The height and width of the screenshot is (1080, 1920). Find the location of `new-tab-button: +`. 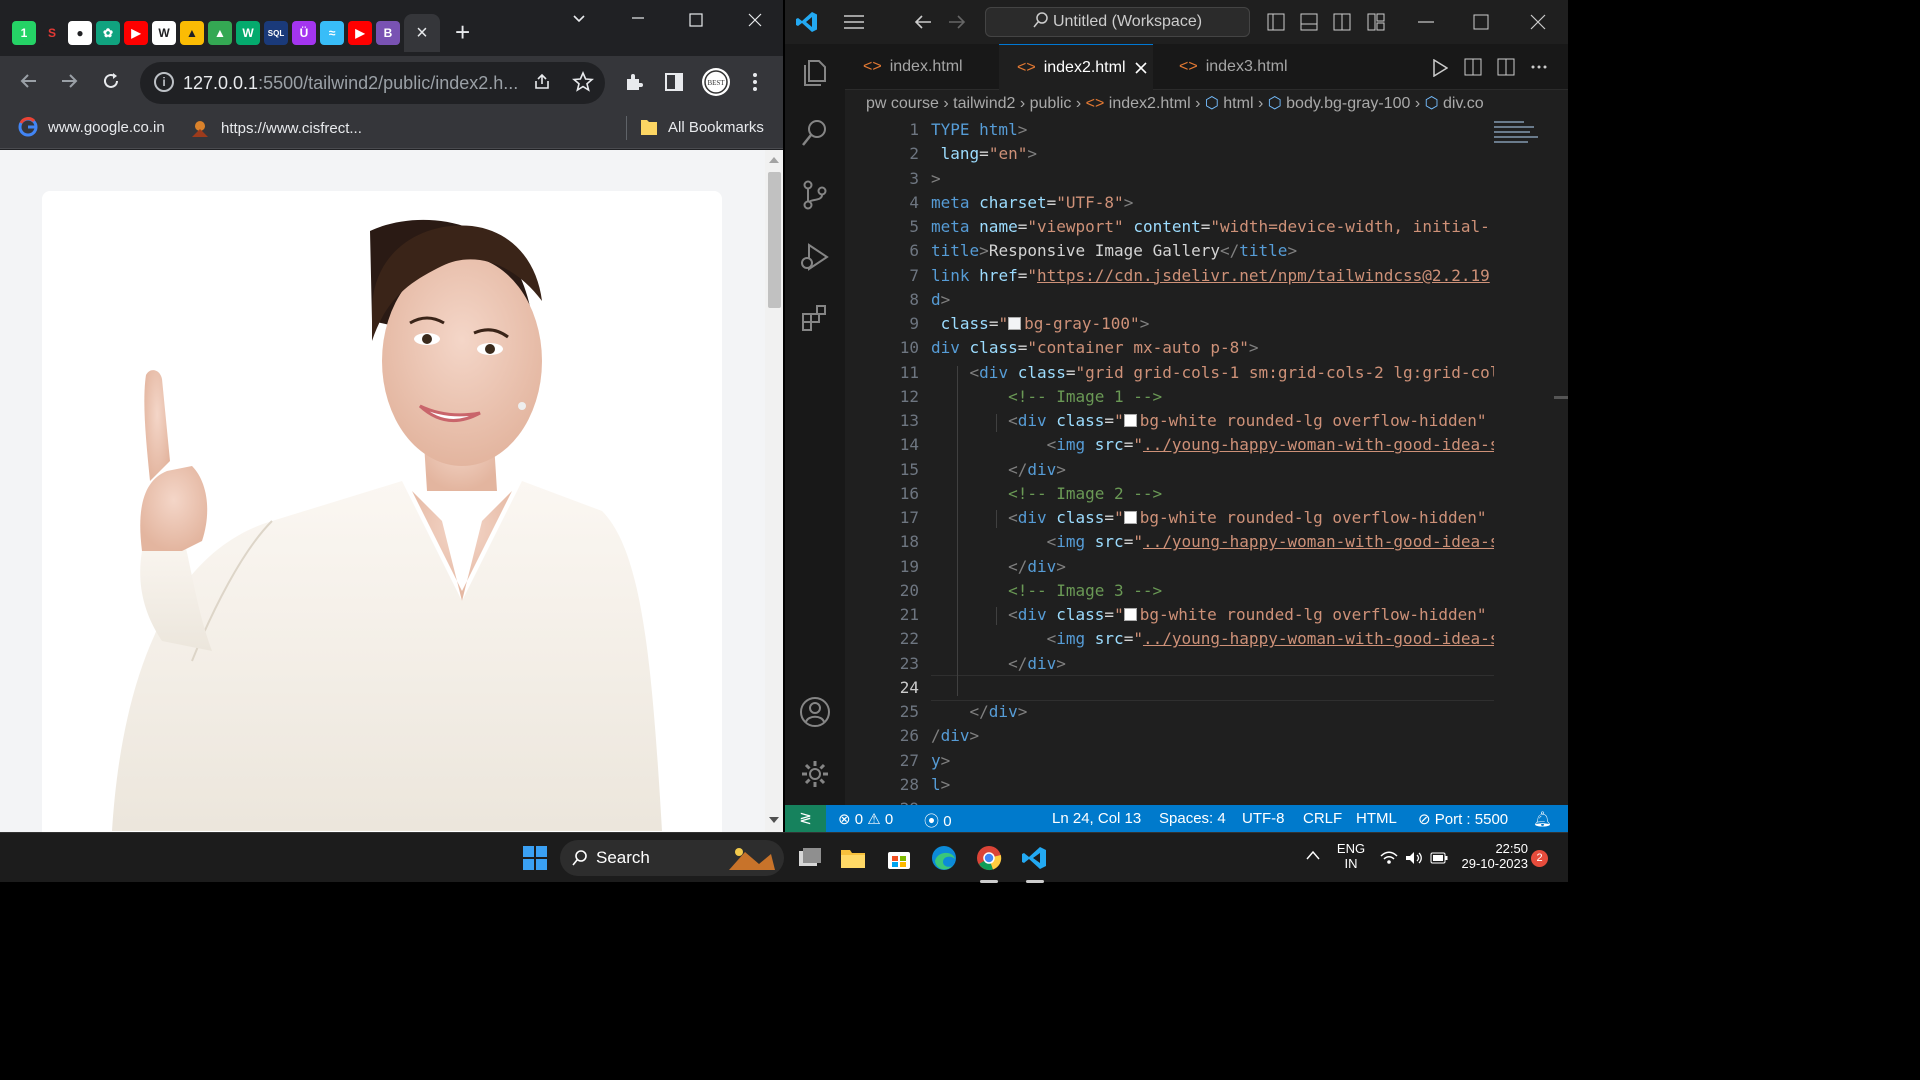

new-tab-button: + is located at coordinates (462, 32).